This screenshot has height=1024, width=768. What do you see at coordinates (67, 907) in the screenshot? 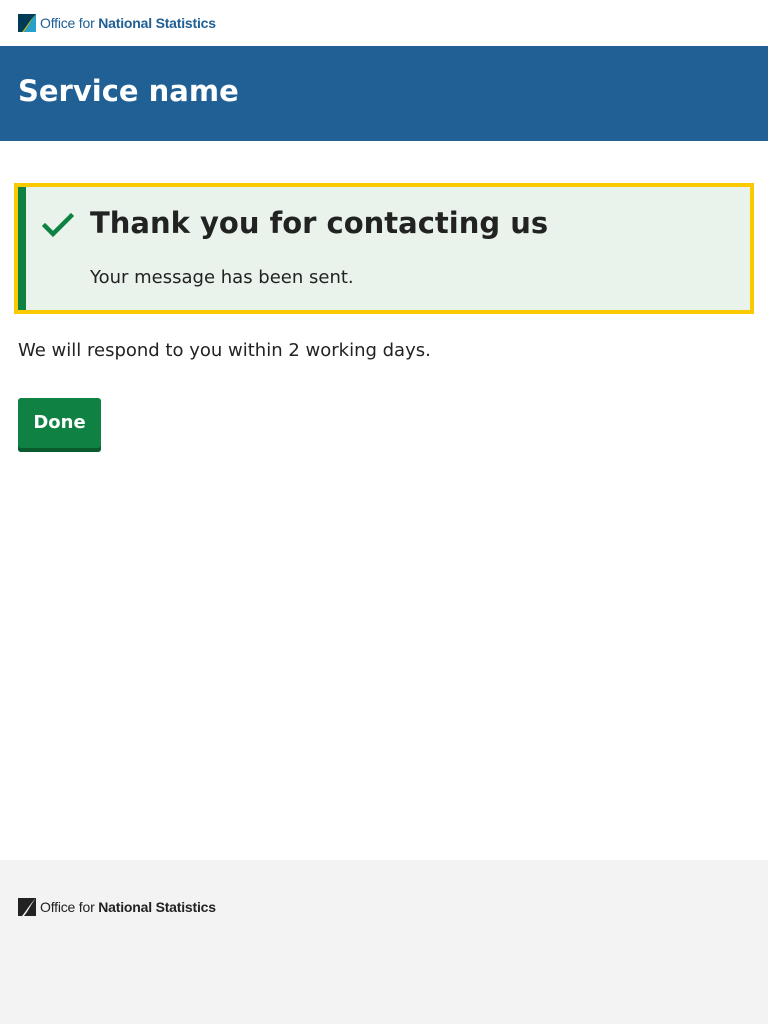
I see `footer-logo-text-office: Office for` at bounding box center [67, 907].